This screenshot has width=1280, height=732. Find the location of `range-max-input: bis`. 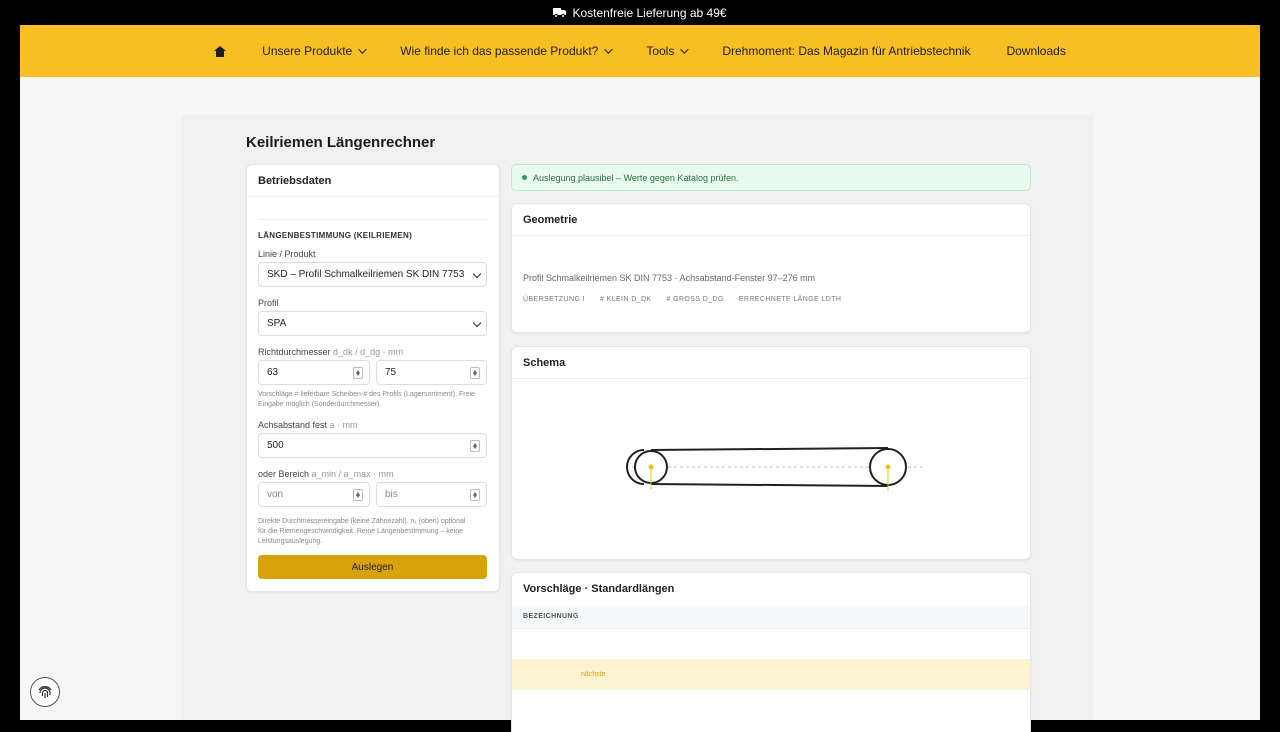

range-max-input: bis is located at coordinates (431, 494).